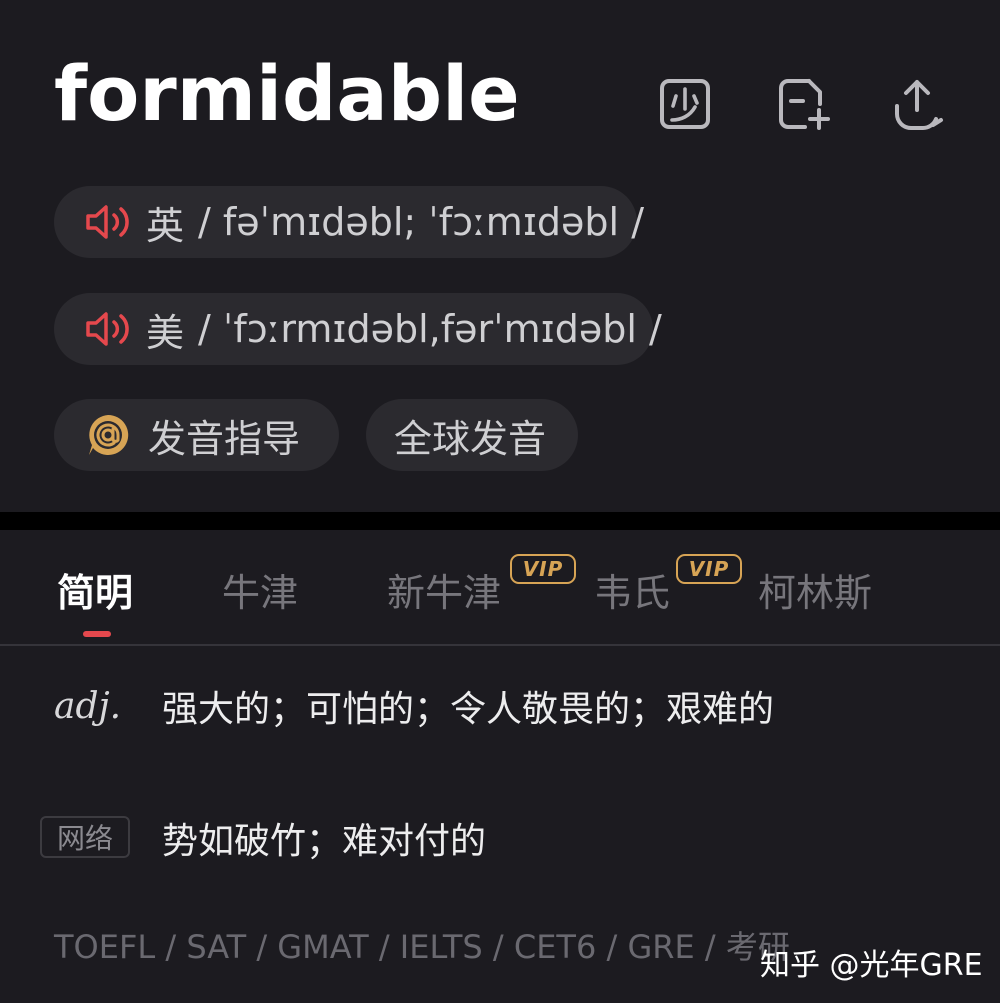  I want to click on tab-jianming: 简明, so click(95, 589).